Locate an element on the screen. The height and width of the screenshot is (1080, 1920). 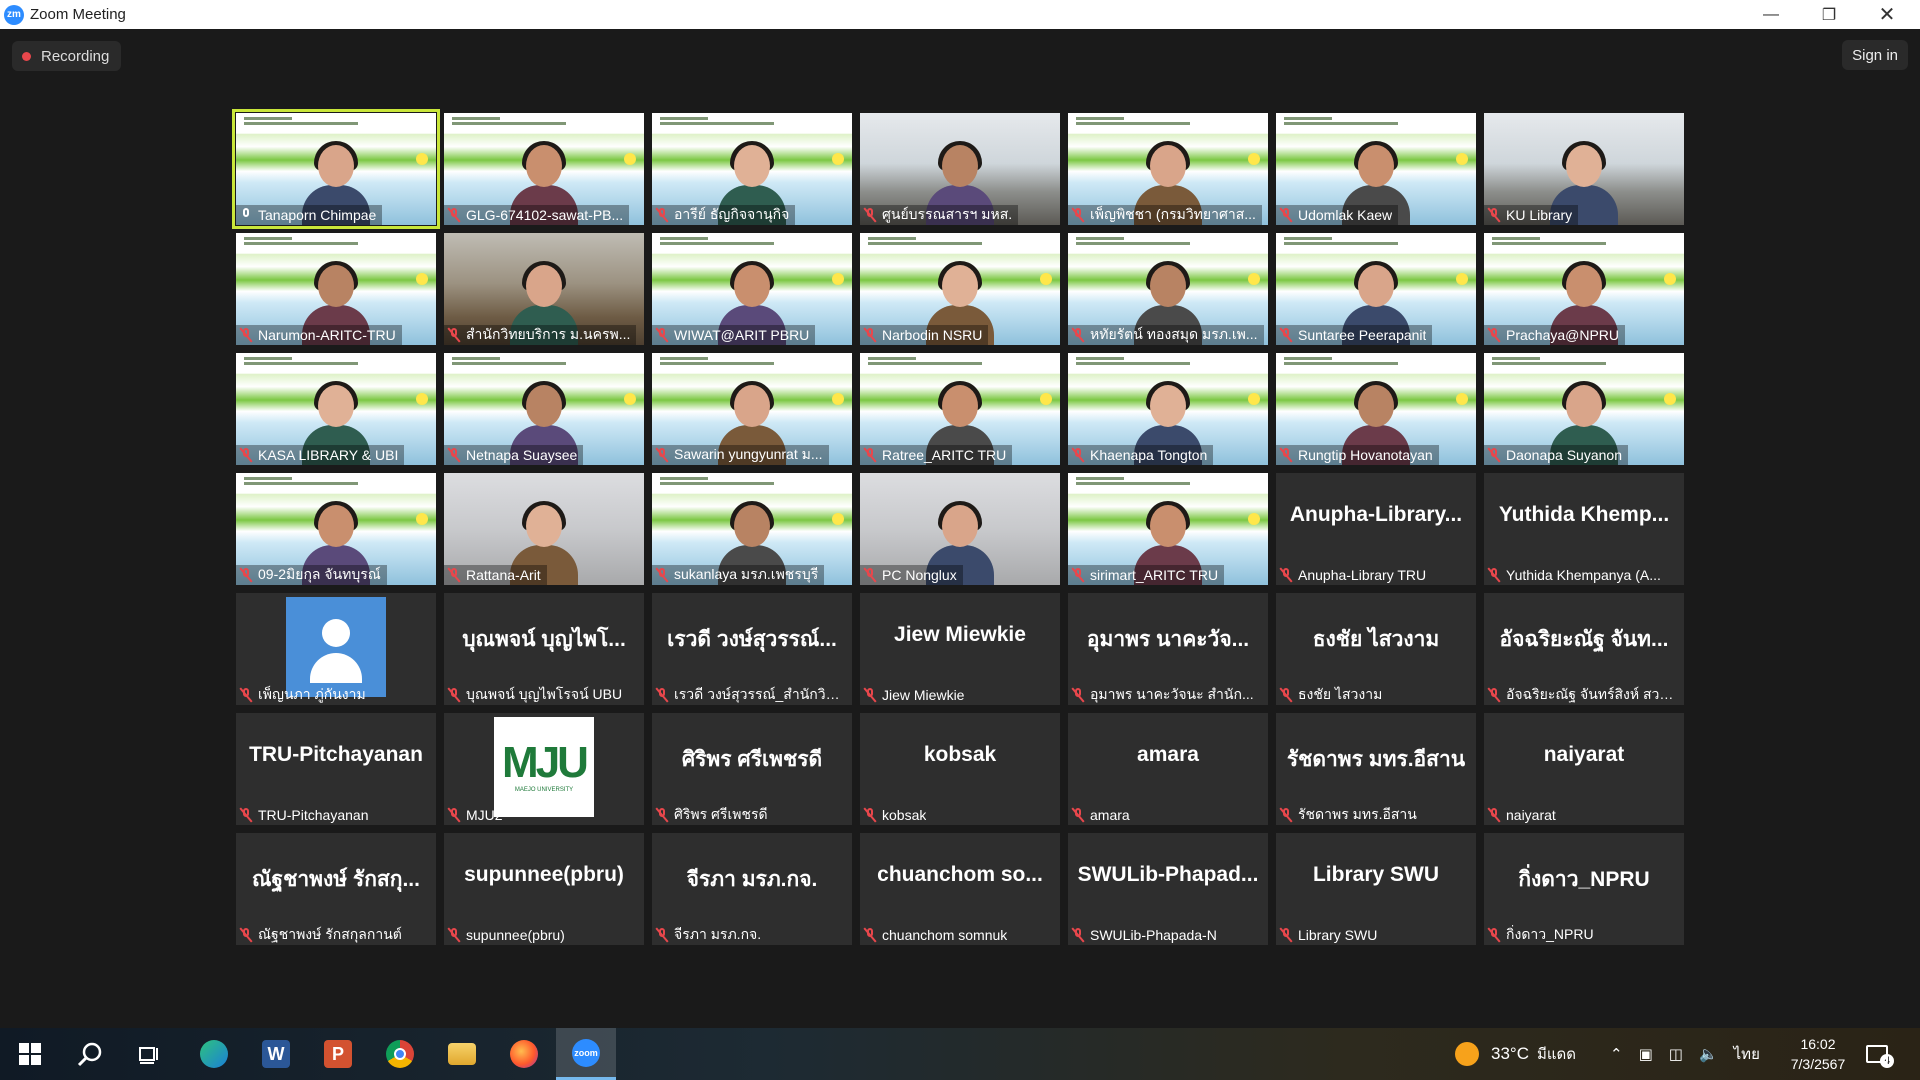
participant-tile: MJU MAEJO UNIVERSITY MJU2 is located at coordinates (544, 769).